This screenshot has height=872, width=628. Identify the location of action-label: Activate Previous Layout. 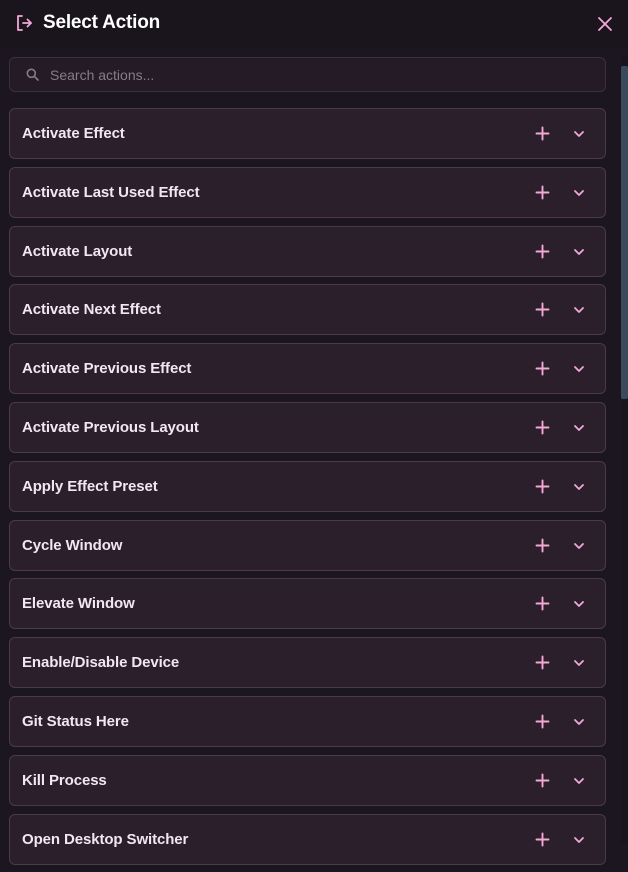
(110, 427).